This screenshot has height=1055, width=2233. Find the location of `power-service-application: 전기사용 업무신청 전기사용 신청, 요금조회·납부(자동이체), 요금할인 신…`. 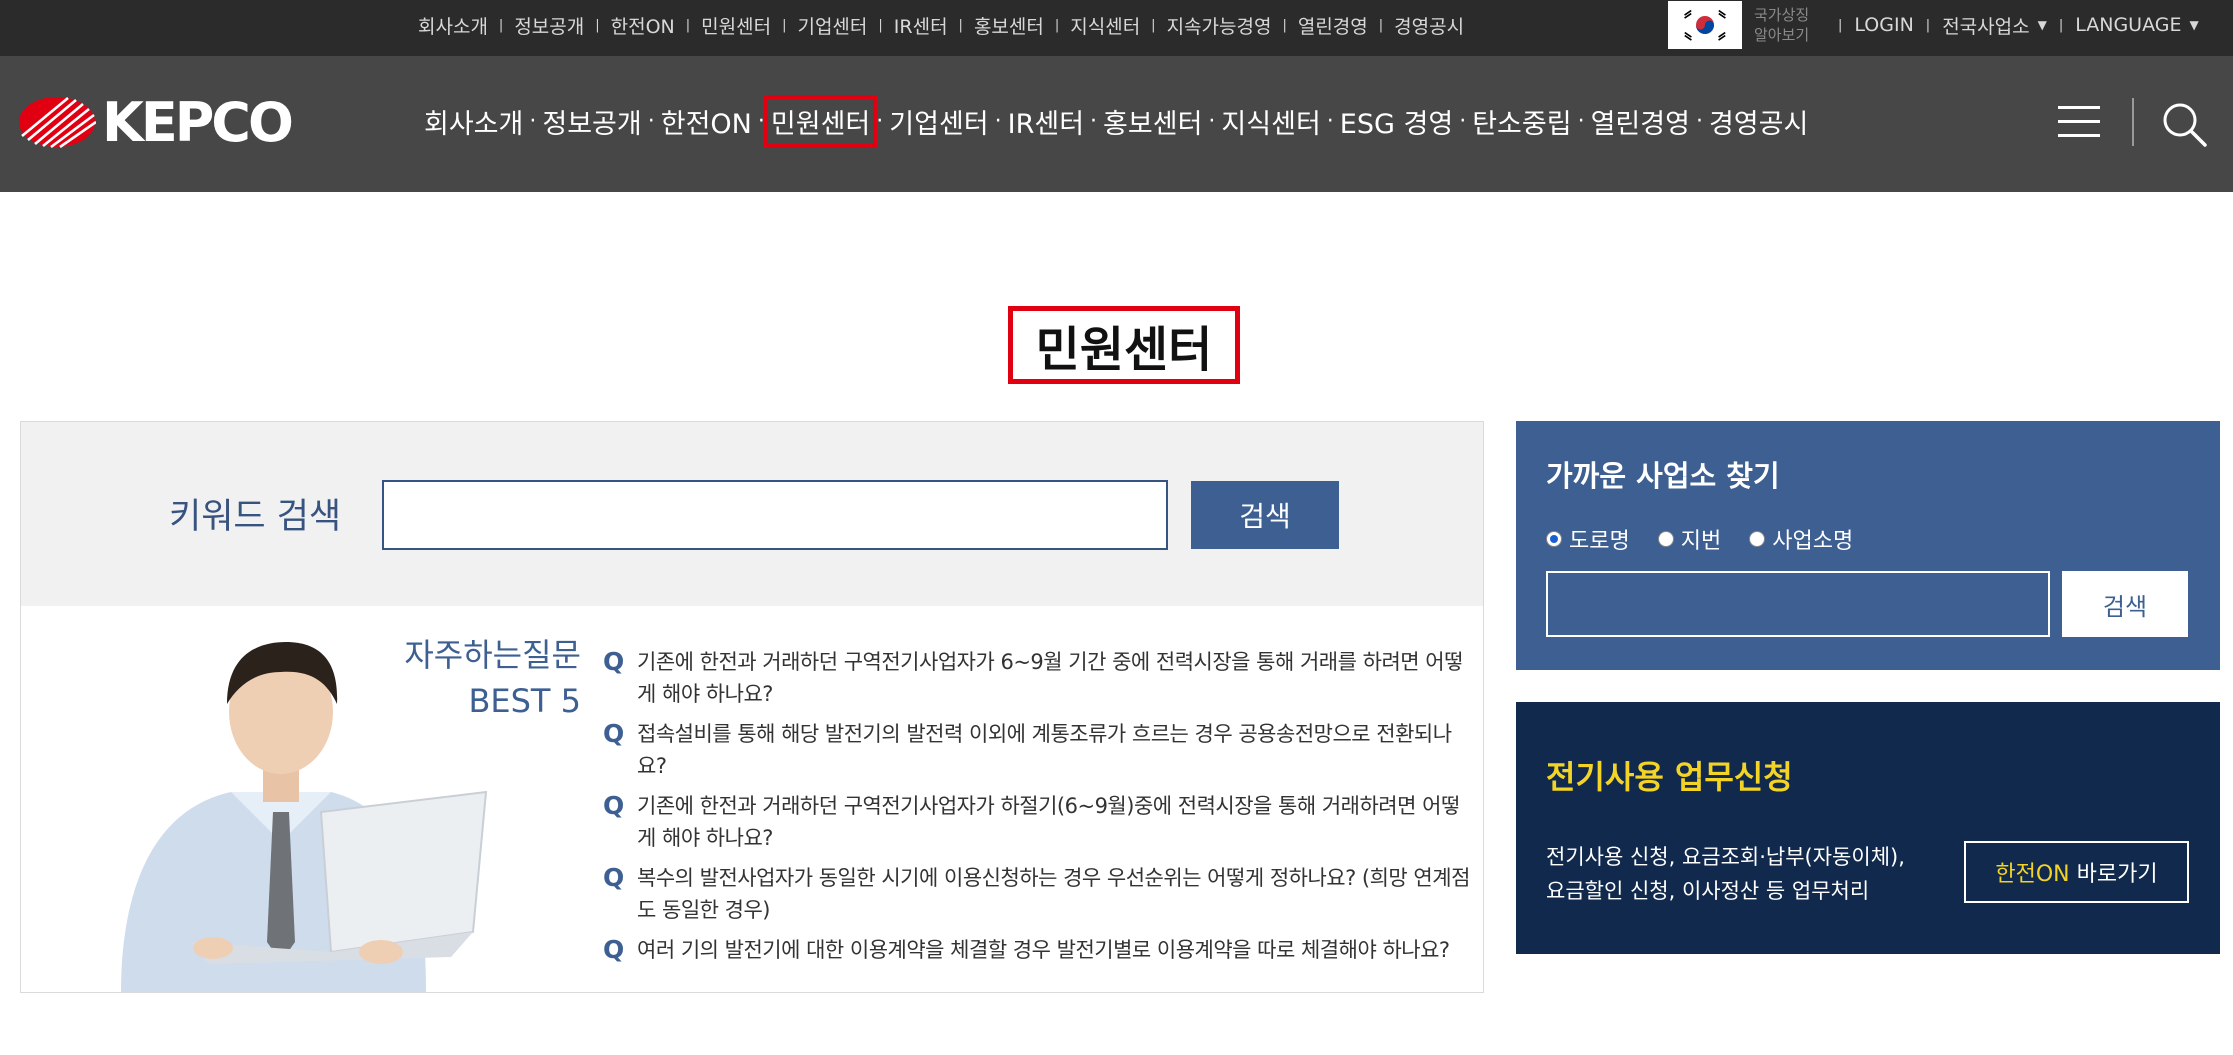

power-service-application: 전기사용 업무신청 전기사용 신청, 요금조회·납부(자동이체), 요금할인 신… is located at coordinates (1868, 828).